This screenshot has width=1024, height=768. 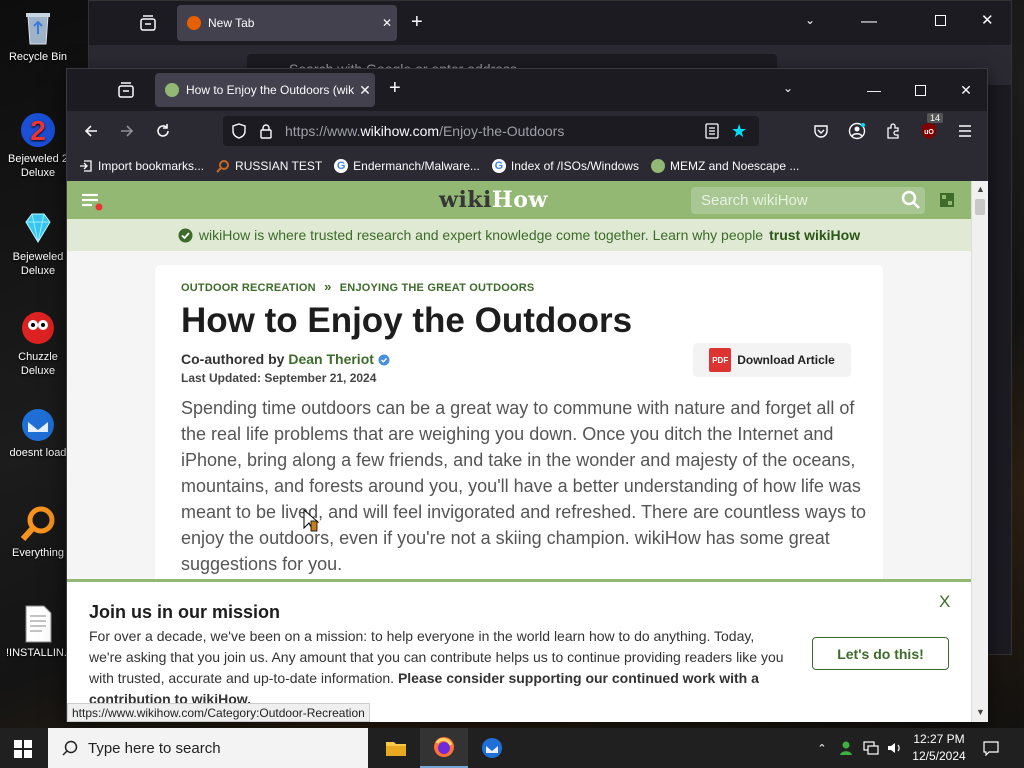 What do you see at coordinates (127, 131) in the screenshot?
I see `forward-arrow-icon` at bounding box center [127, 131].